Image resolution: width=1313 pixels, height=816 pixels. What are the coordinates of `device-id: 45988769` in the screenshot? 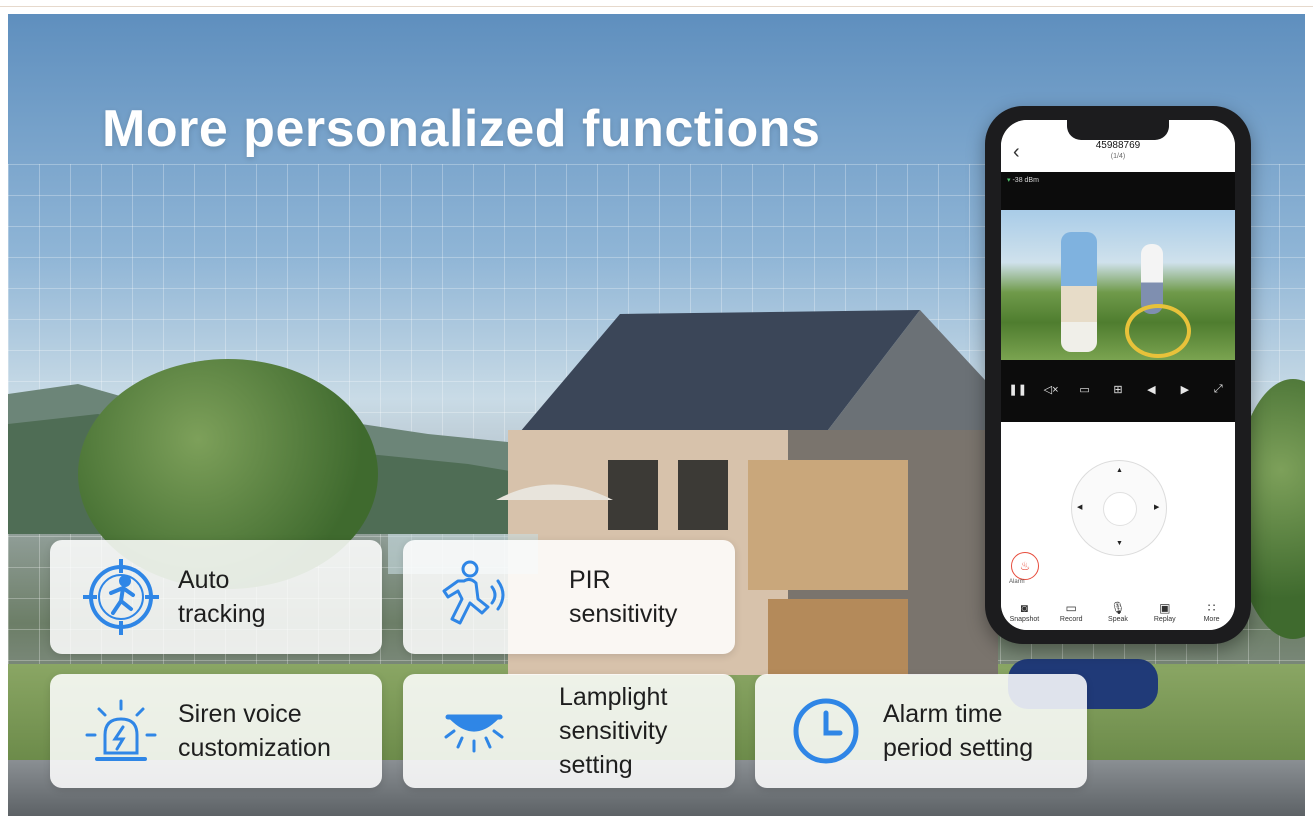 It's located at (1118, 145).